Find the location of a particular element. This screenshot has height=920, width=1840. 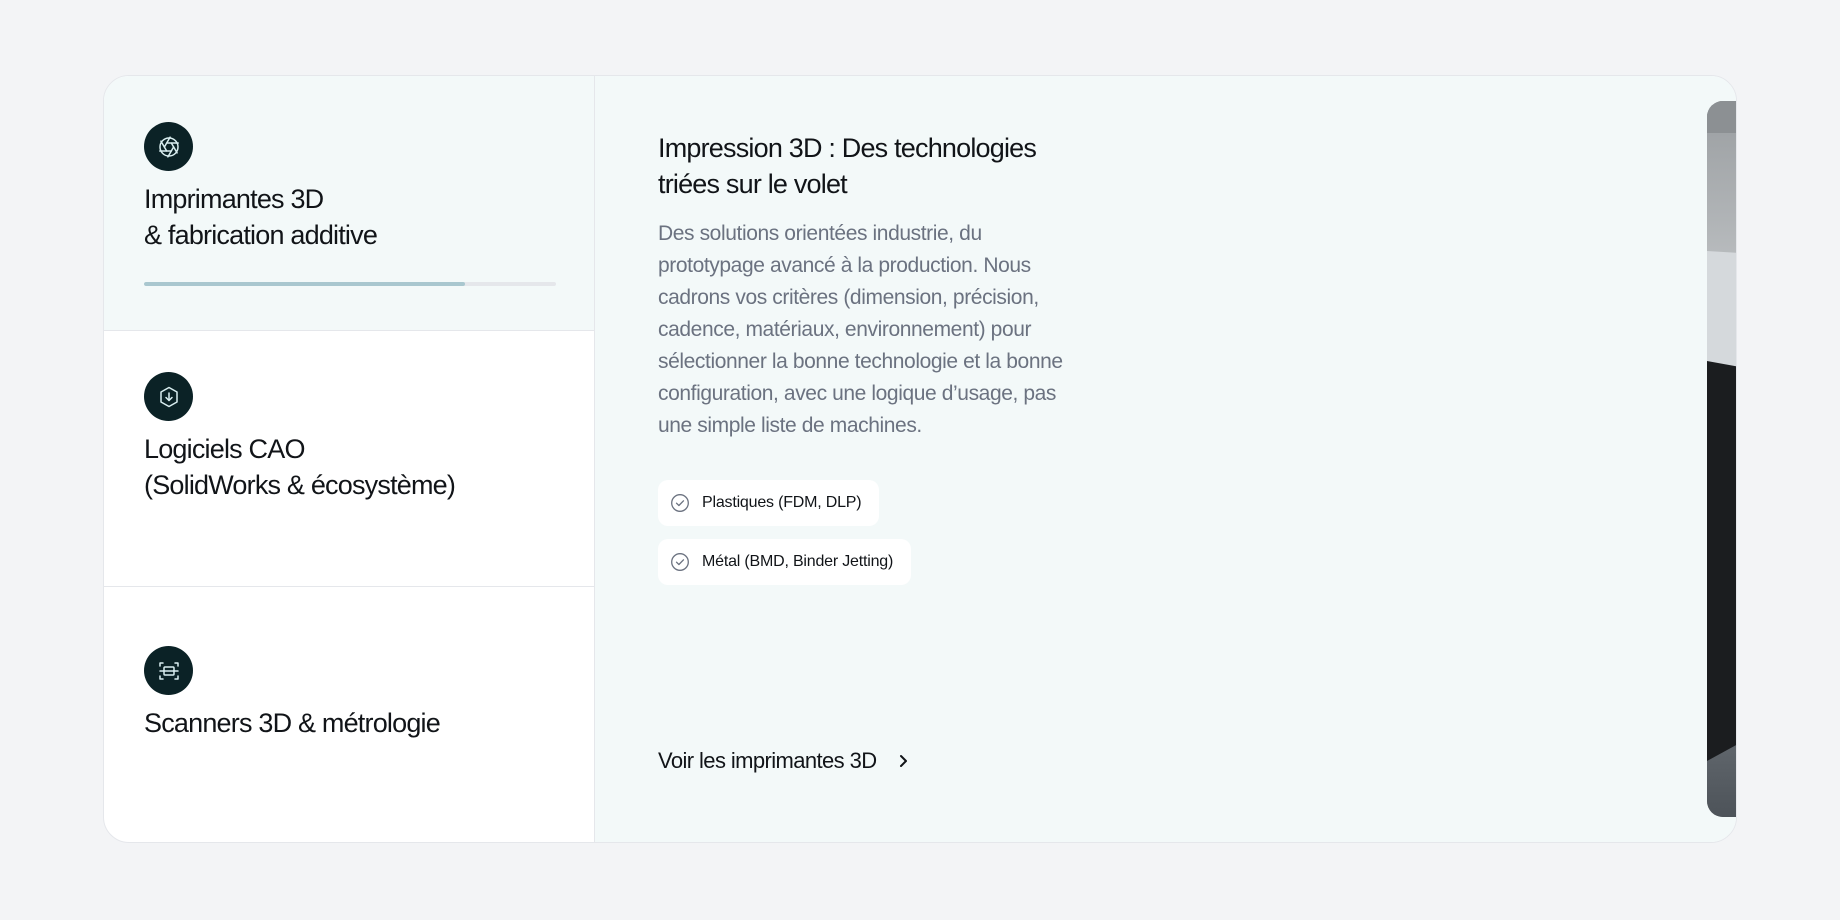

sidebar-item-3d-printers: Imprimantes 3D & fabrication additive is located at coordinates (349, 203).